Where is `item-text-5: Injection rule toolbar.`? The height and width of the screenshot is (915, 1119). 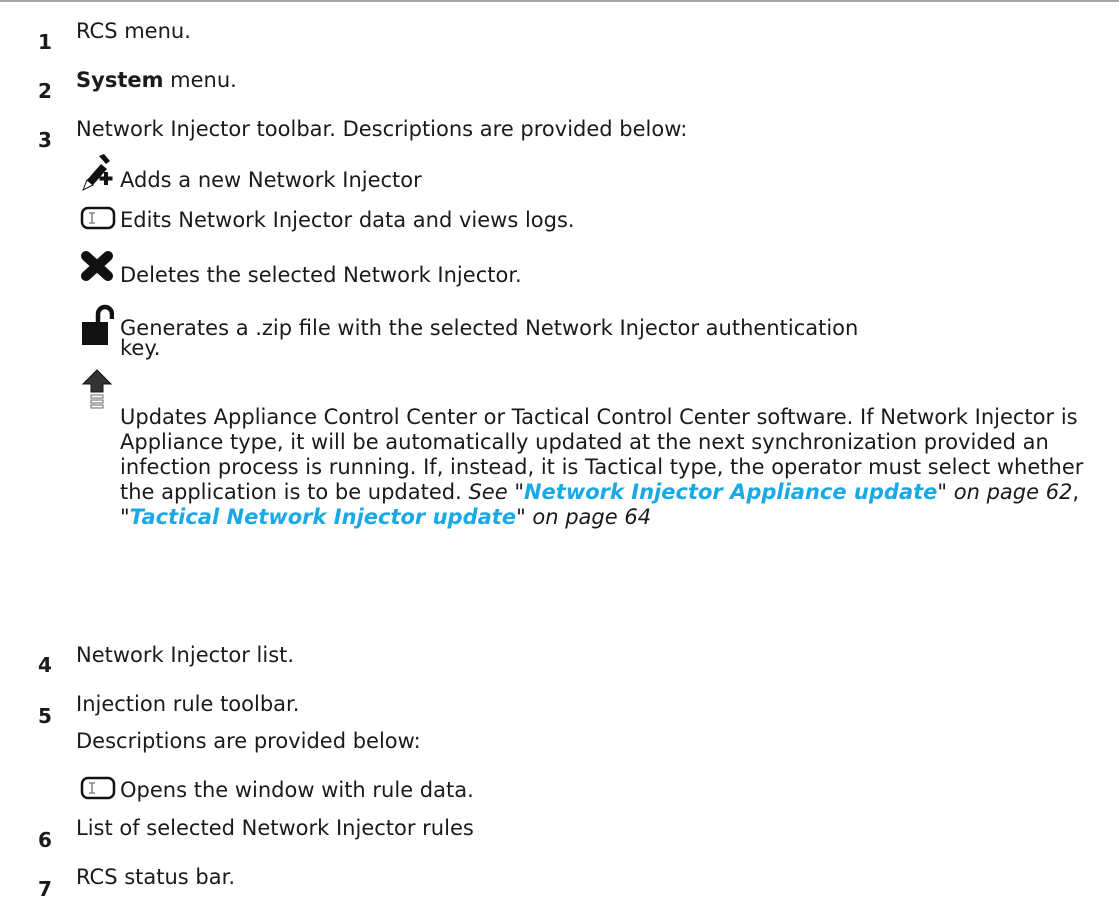 item-text-5: Injection rule toolbar. is located at coordinates (188, 704).